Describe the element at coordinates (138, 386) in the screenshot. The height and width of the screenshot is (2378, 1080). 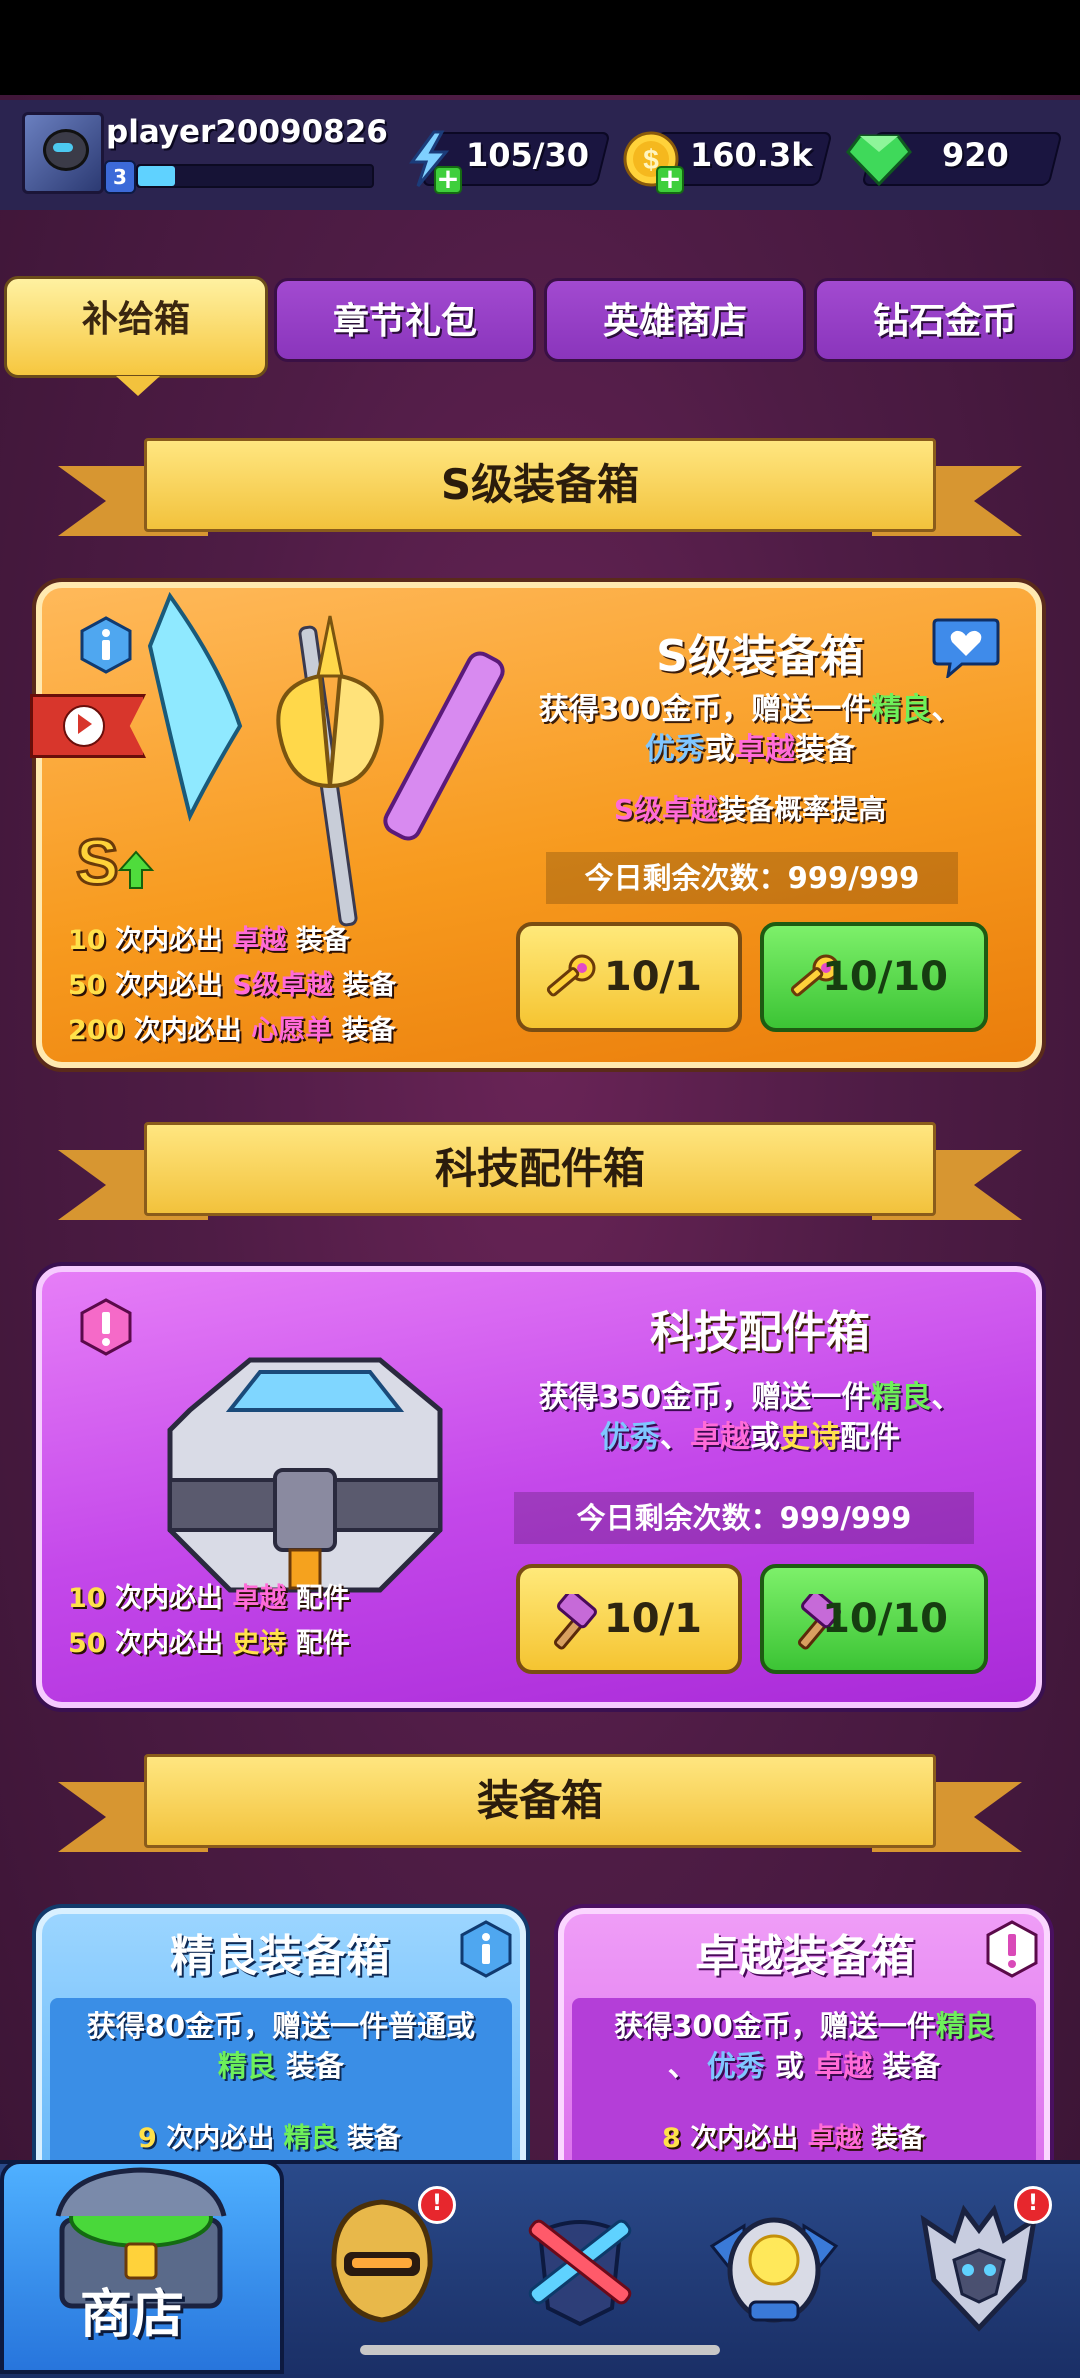
I see `active-tab-pointer` at that location.